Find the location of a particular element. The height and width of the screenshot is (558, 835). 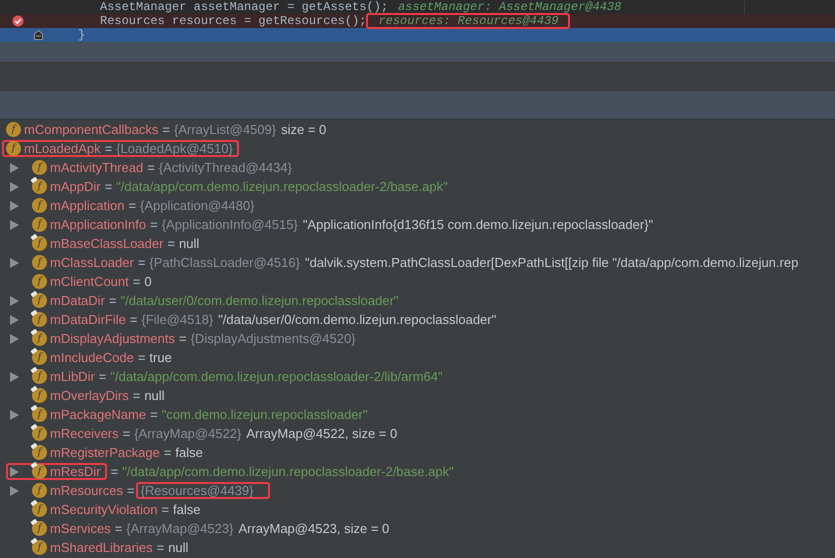

variable-name: mResDir is located at coordinates (75, 471).